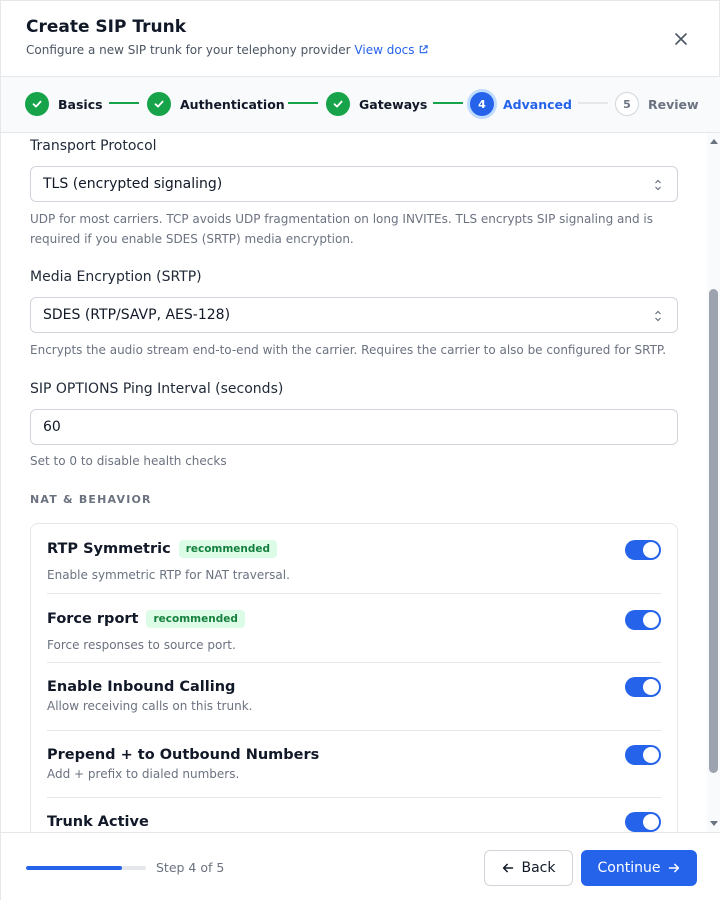  I want to click on select-value: TLS (encrypted signaling), so click(133, 184).